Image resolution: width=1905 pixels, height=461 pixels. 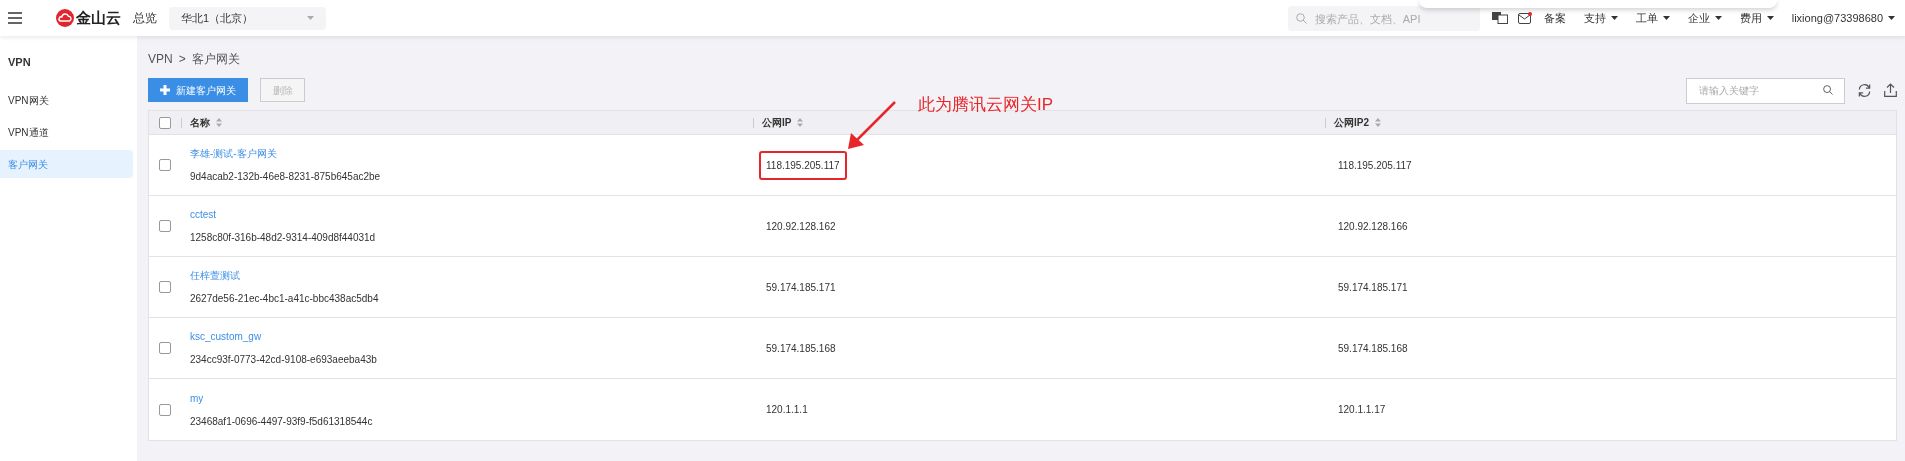 I want to click on column-header: 名称, so click(x=206, y=122).